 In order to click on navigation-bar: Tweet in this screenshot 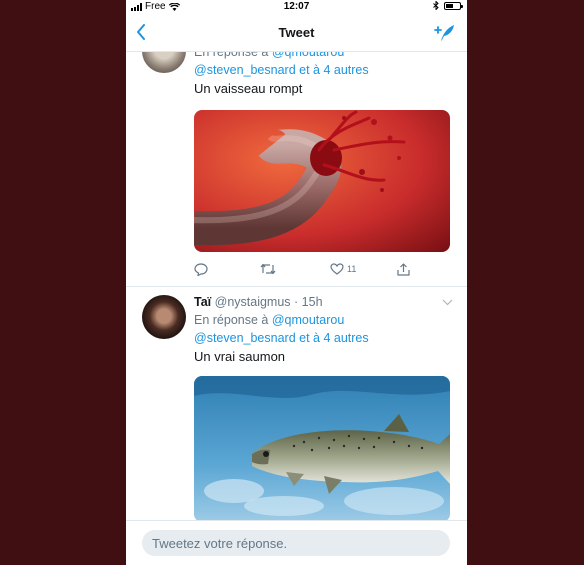, I will do `click(296, 33)`.